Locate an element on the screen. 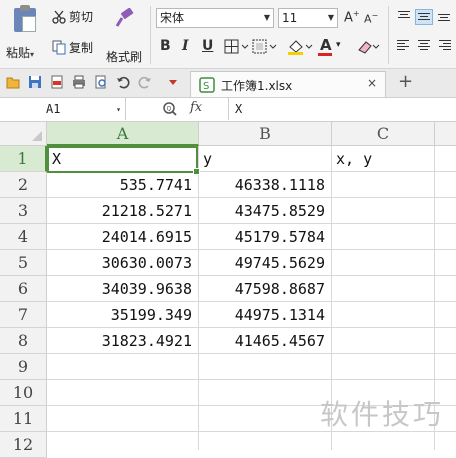 The height and width of the screenshot is (458, 456). new-tab-button: + is located at coordinates (405, 81).